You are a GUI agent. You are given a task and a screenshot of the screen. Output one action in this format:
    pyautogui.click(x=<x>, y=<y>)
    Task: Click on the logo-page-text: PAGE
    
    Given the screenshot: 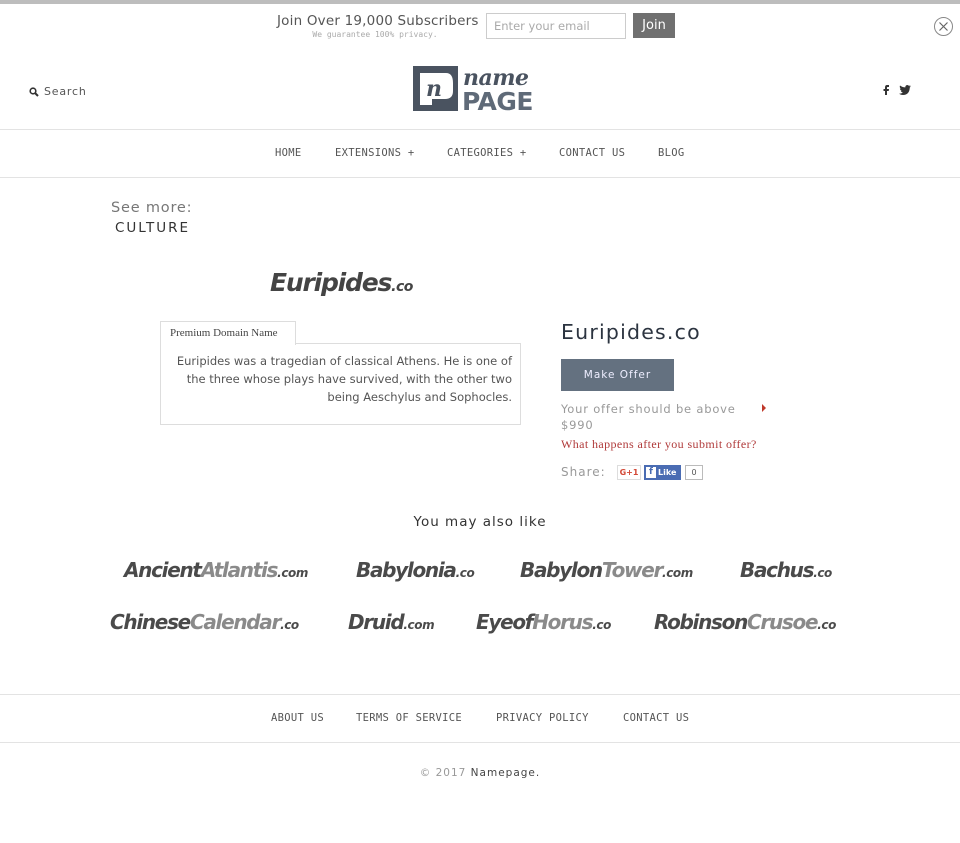 What is the action you would take?
    pyautogui.click(x=497, y=99)
    